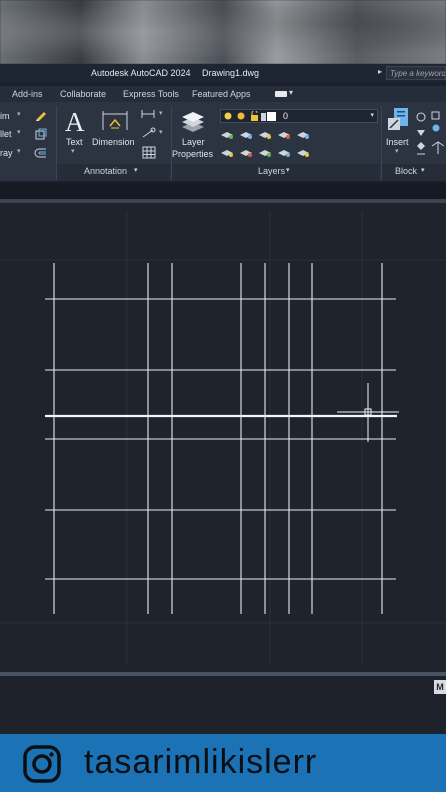  I want to click on leader-icon, so click(149, 133).